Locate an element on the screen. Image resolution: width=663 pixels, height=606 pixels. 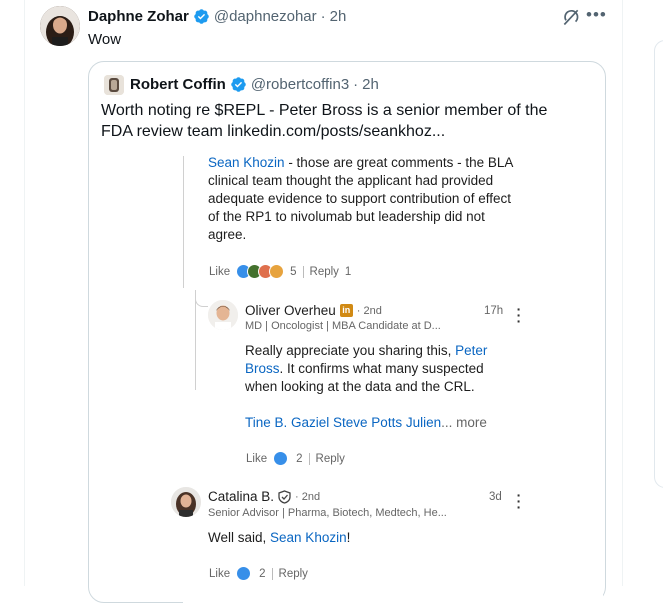
quoted-avatar is located at coordinates (114, 85).